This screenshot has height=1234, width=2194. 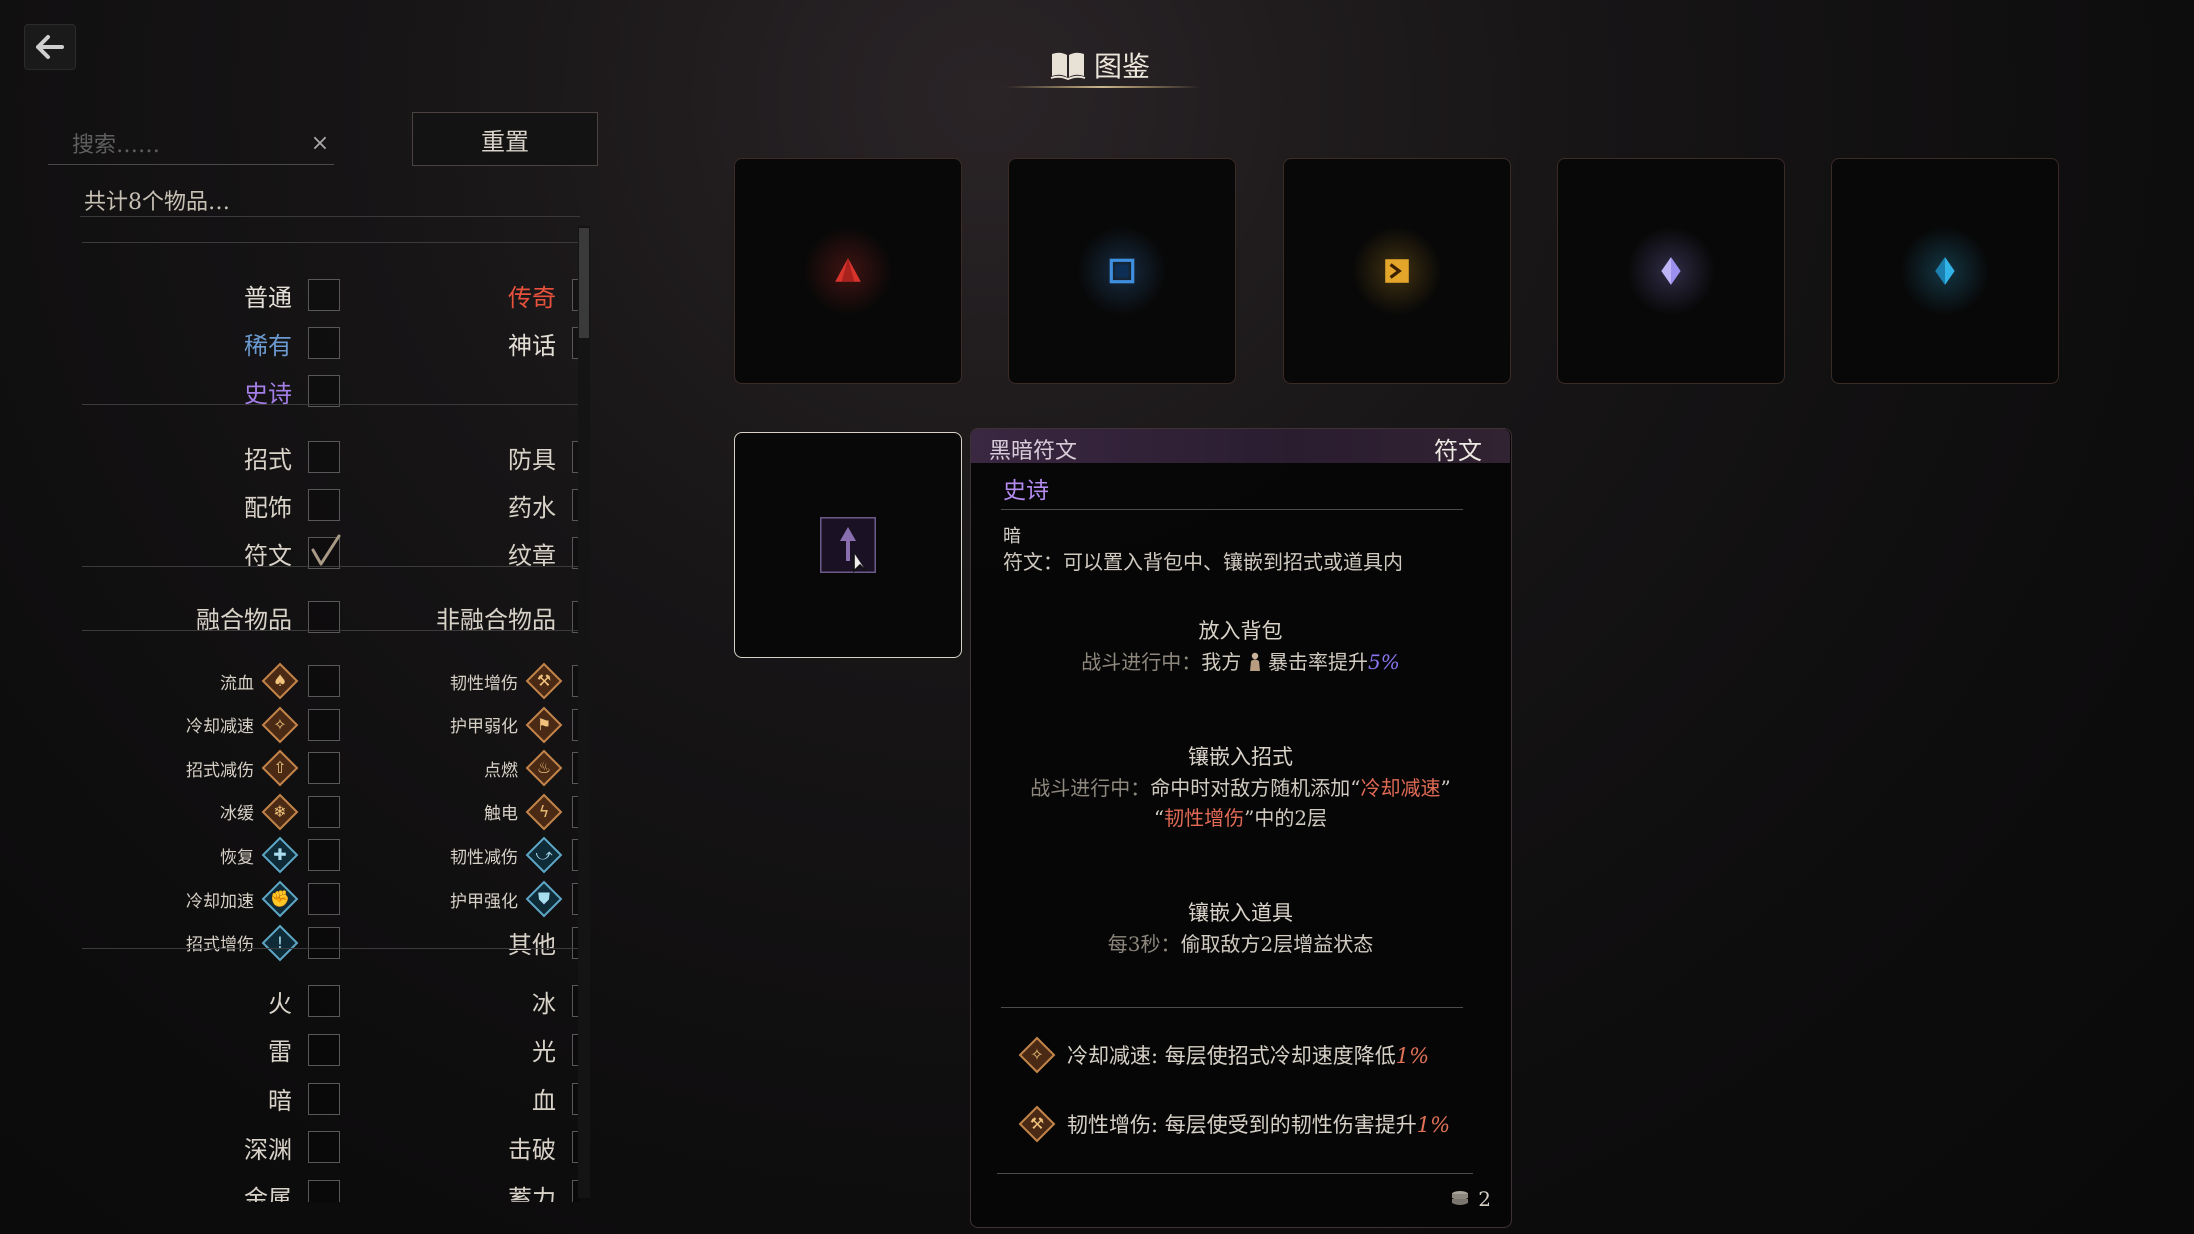 What do you see at coordinates (544, 812) in the screenshot?
I see `shock-icon: ϟ` at bounding box center [544, 812].